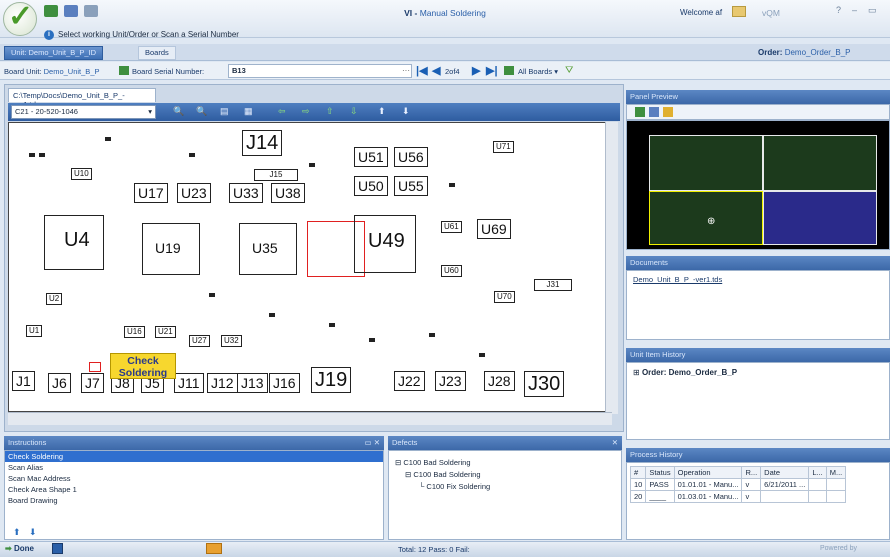 The image size is (890, 557). I want to click on col-date: Date, so click(785, 472).